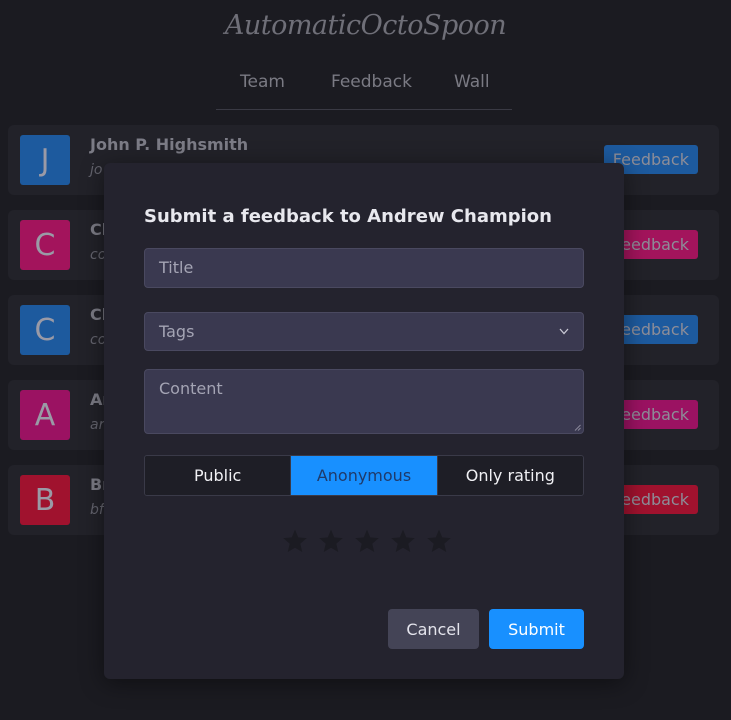  Describe the element at coordinates (371, 82) in the screenshot. I see `nav-feedback: Feedback` at that location.